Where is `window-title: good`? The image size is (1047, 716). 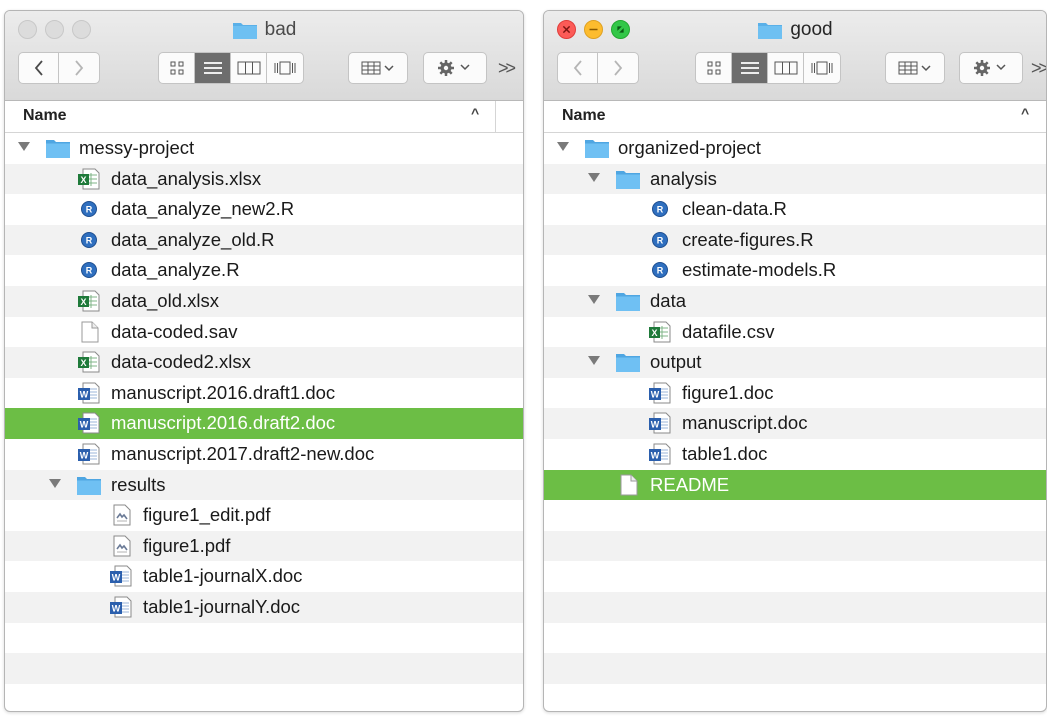
window-title: good is located at coordinates (795, 30).